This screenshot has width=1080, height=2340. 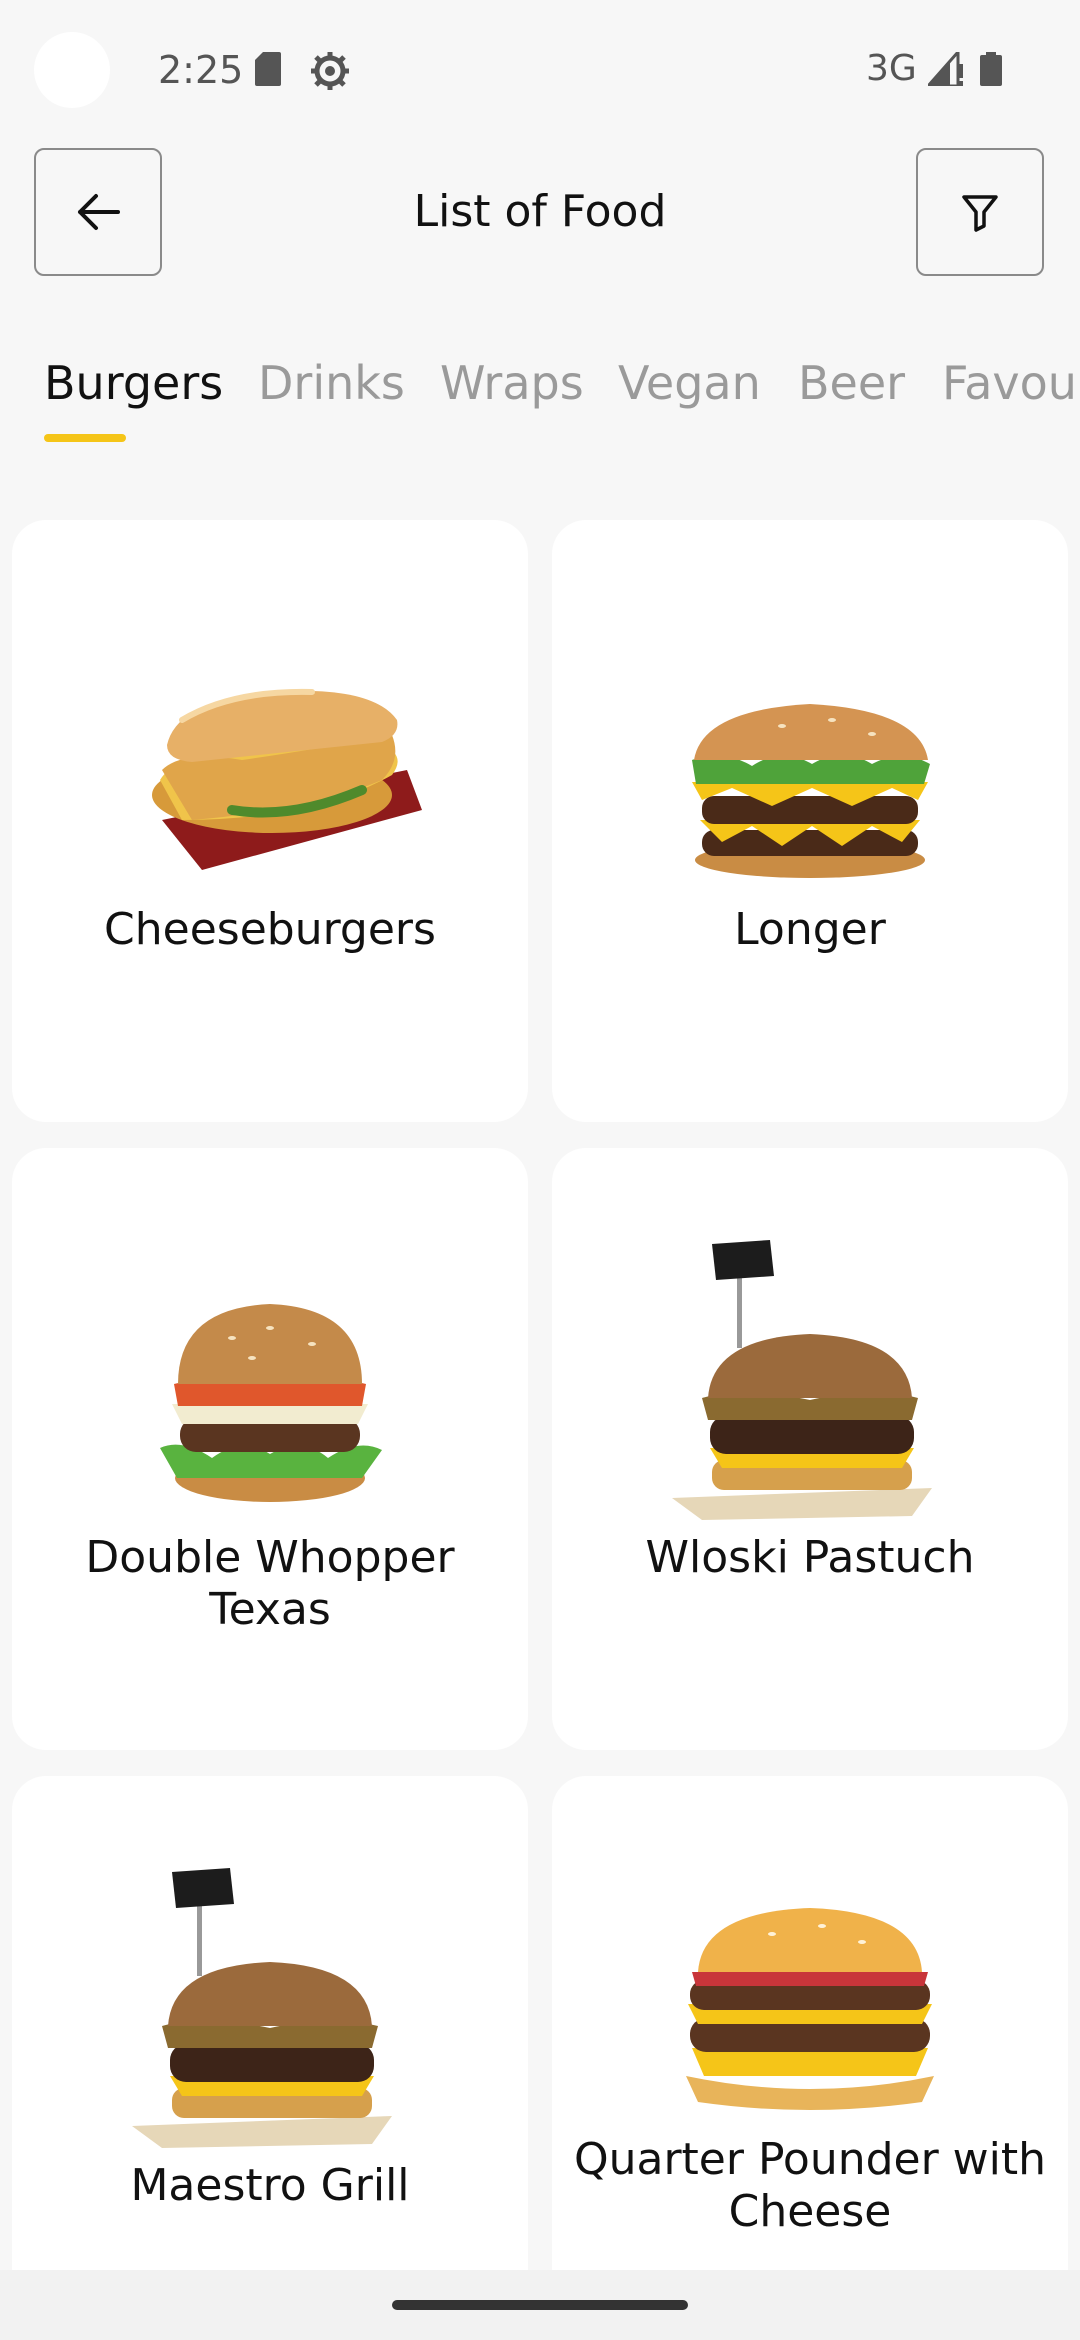 I want to click on food-name: Double Whopper Texas, so click(x=270, y=1583).